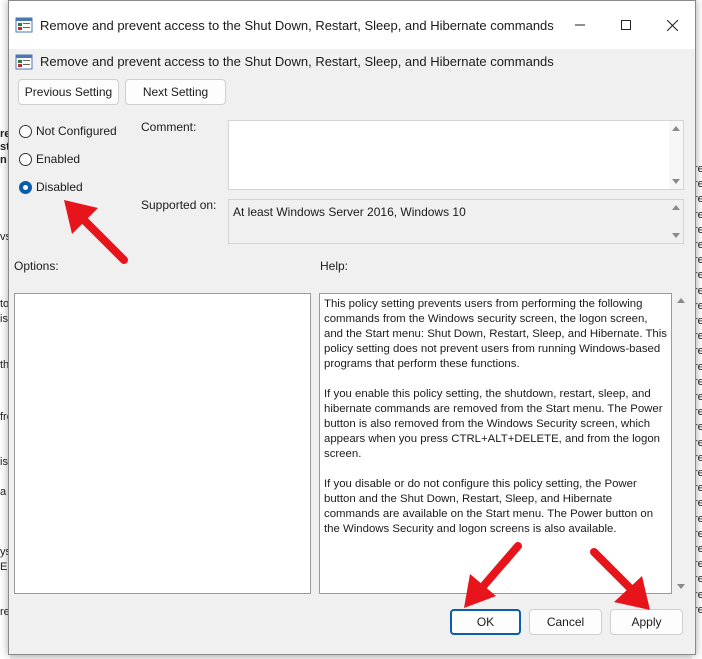 The height and width of the screenshot is (659, 702). Describe the element at coordinates (456, 155) in the screenshot. I see `comment-textarea` at that location.